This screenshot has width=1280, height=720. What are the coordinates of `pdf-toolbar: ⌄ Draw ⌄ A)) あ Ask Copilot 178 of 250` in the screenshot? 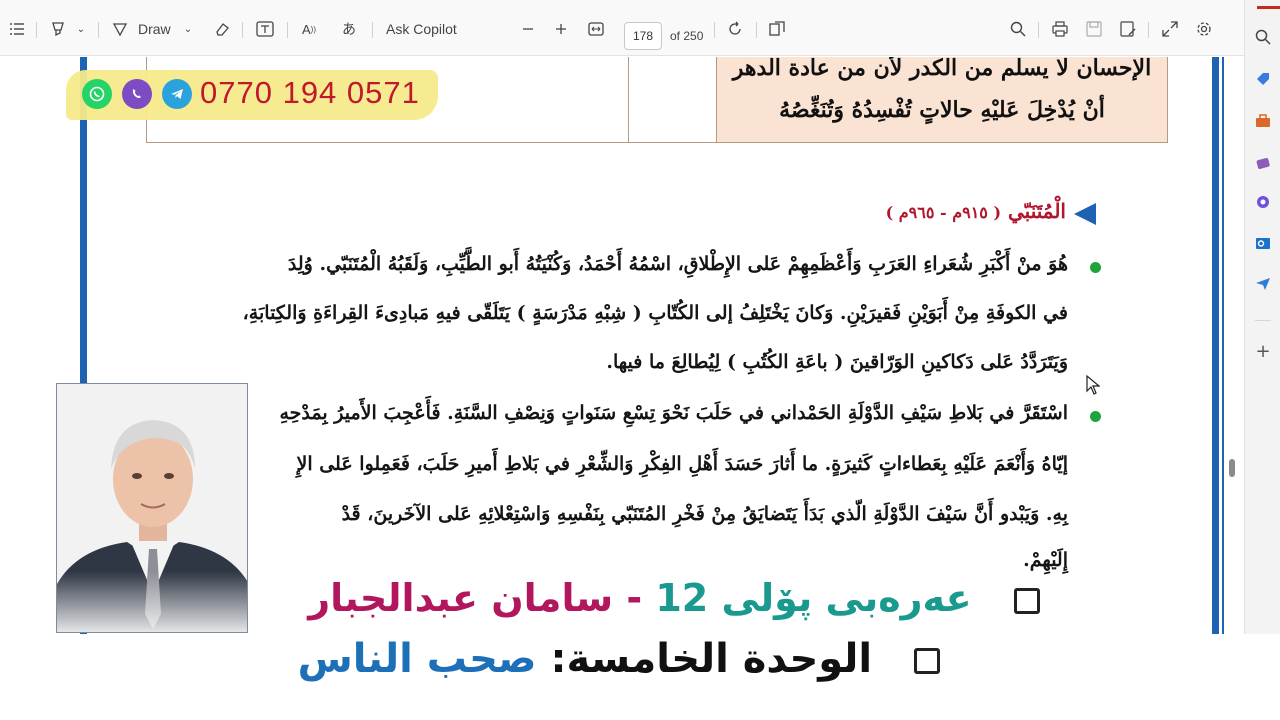 It's located at (622, 28).